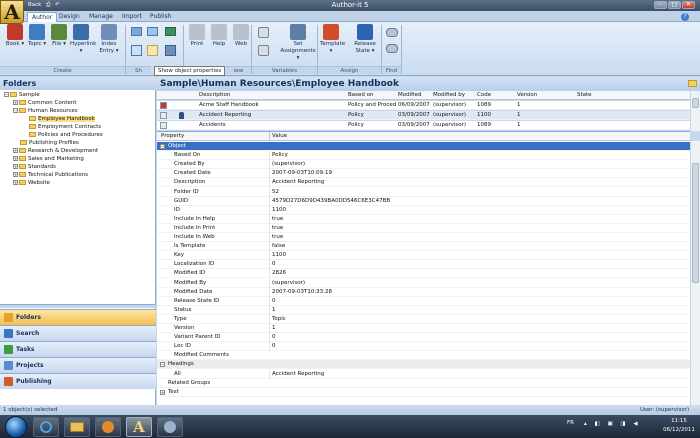 Image resolution: width=700 pixels, height=438 pixels. Describe the element at coordinates (688, 5) in the screenshot. I see `close-button: ✕` at that location.